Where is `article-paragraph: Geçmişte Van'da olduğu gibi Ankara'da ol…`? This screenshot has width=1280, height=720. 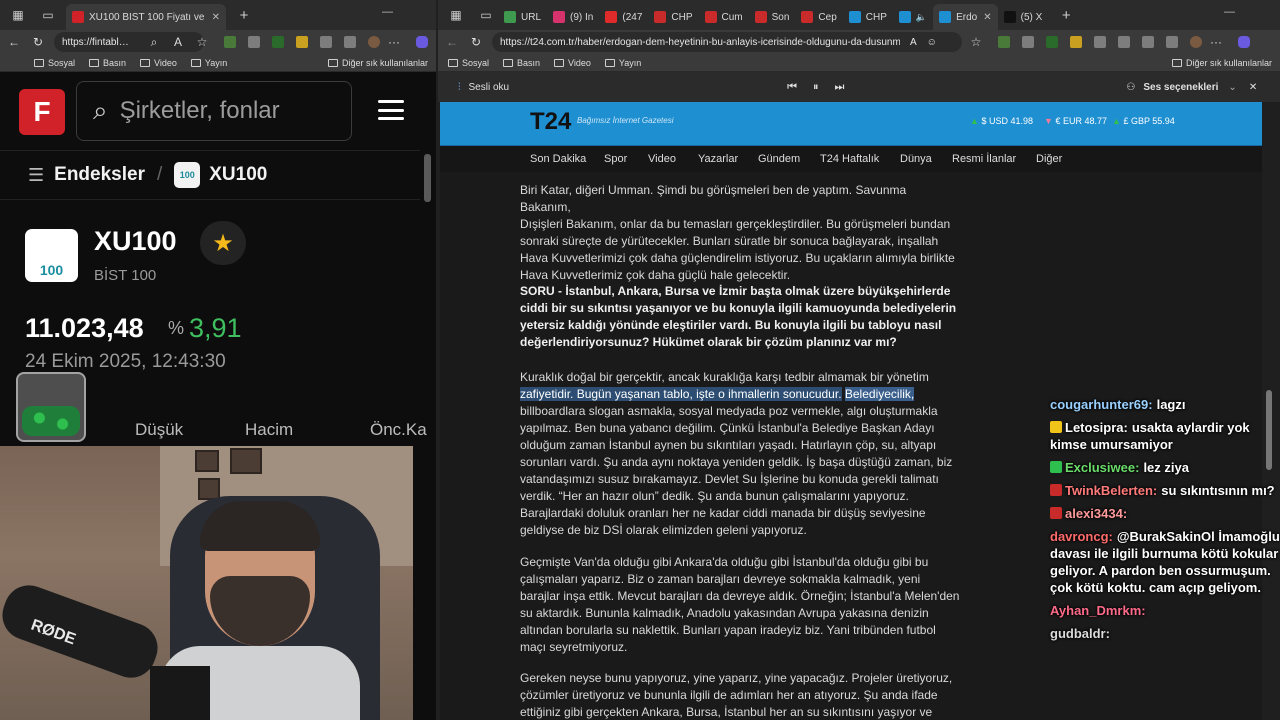 article-paragraph: Geçmişte Van'da olduğu gibi Ankara'da ol… is located at coordinates (740, 604).